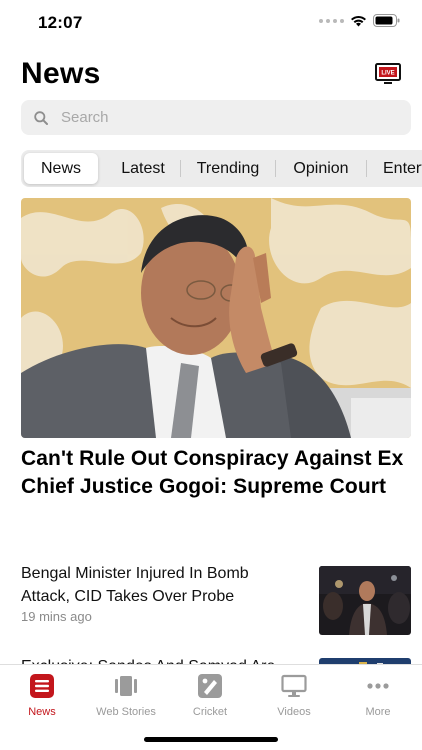 The image size is (422, 750). I want to click on tab-bar-news-label: News, so click(42, 712).